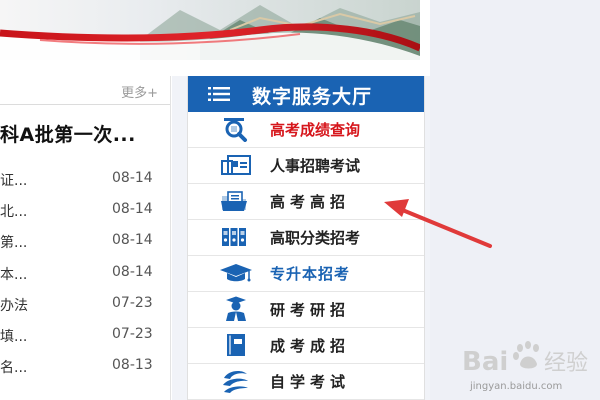 This screenshot has height=400, width=600. I want to click on id-card-icon, so click(236, 165).